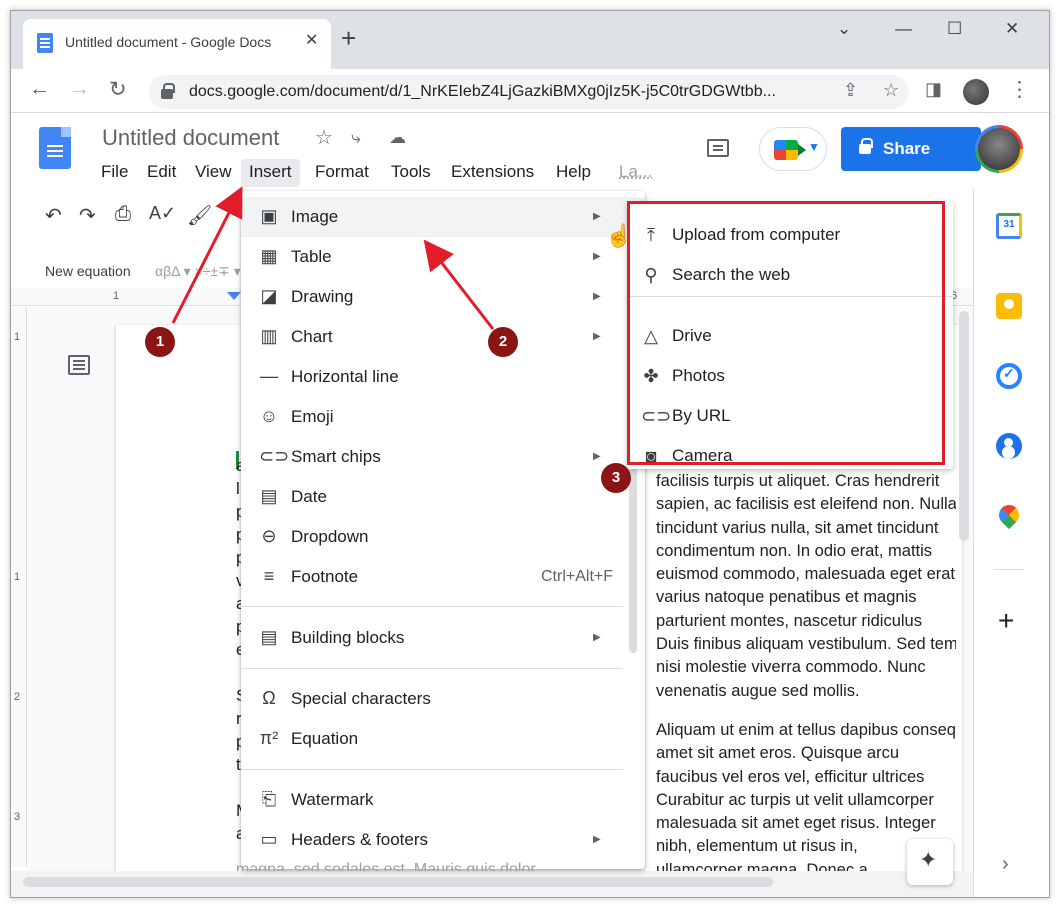 Image resolution: width=1060 pixels, height=908 pixels. What do you see at coordinates (718, 148) in the screenshot?
I see `comment-history-icon` at bounding box center [718, 148].